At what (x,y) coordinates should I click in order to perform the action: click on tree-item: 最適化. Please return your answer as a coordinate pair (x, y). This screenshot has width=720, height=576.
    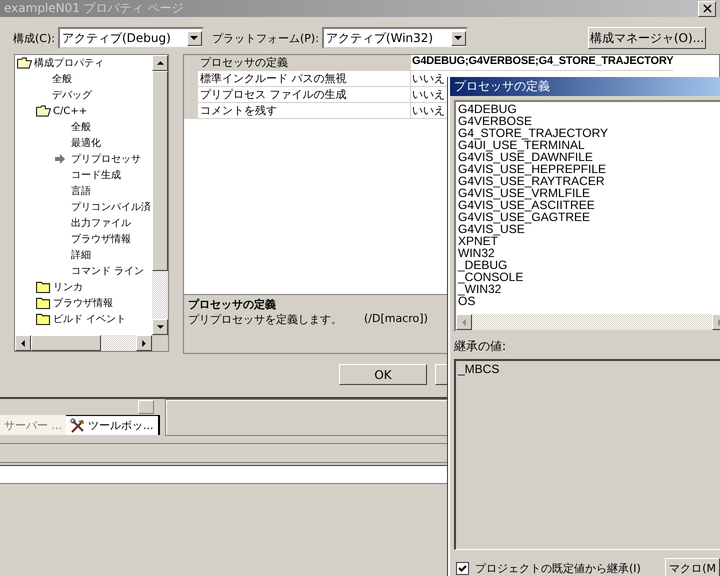
    Looking at the image, I should click on (86, 143).